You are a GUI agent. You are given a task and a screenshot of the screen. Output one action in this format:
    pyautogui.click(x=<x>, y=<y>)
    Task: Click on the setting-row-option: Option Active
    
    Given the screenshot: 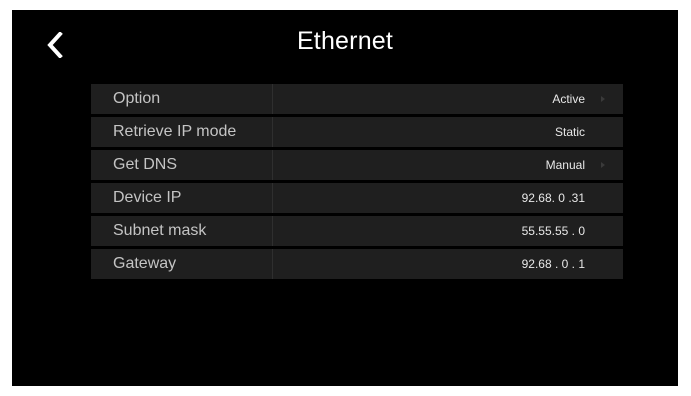 What is the action you would take?
    pyautogui.click(x=357, y=99)
    